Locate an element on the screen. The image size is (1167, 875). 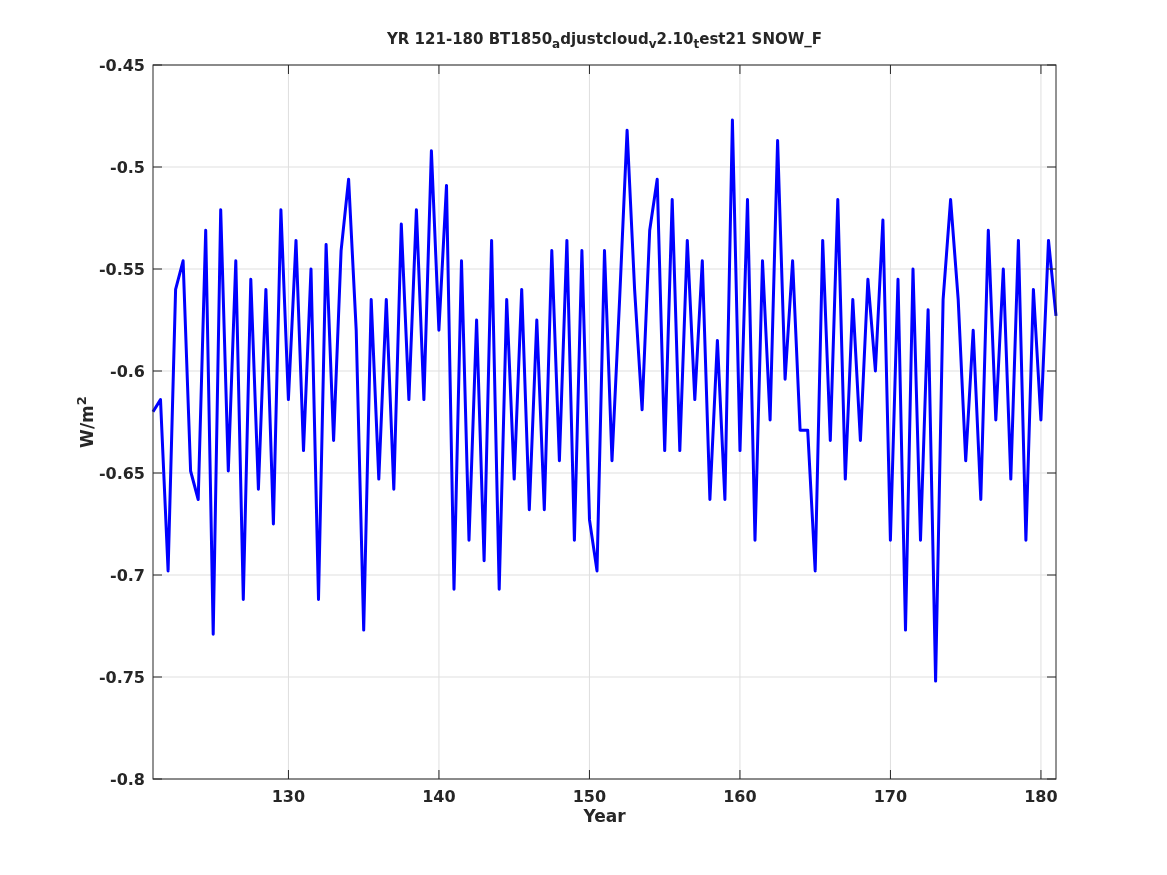
x-tick-label: 160 is located at coordinates (740, 796).